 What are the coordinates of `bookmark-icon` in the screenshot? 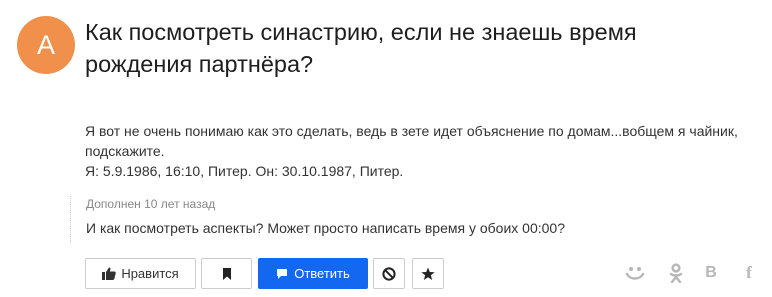 It's located at (227, 273).